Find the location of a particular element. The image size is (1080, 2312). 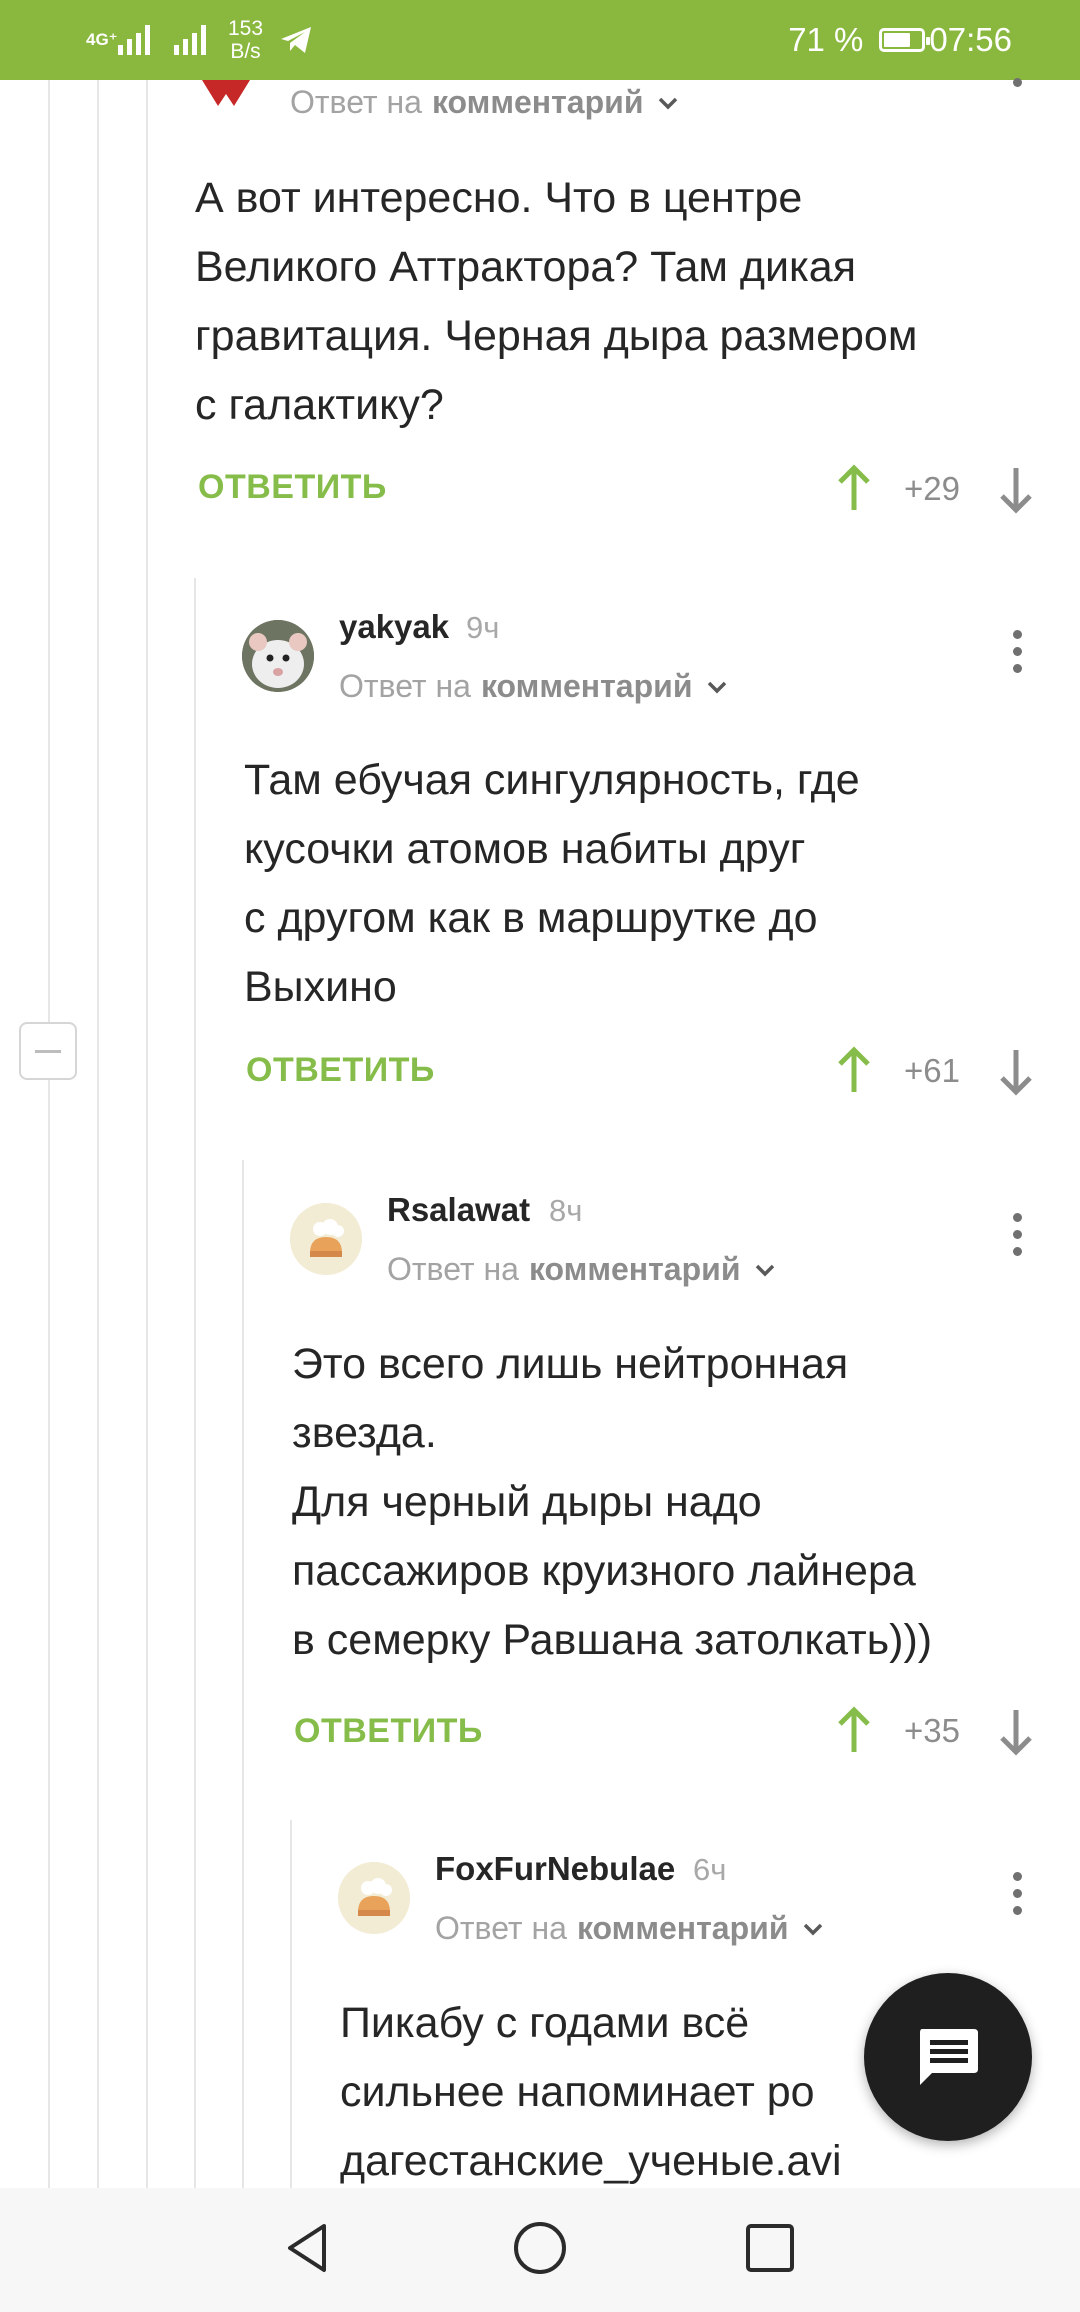

status-left: 4G⁺ 153 B/s is located at coordinates (199, 40).